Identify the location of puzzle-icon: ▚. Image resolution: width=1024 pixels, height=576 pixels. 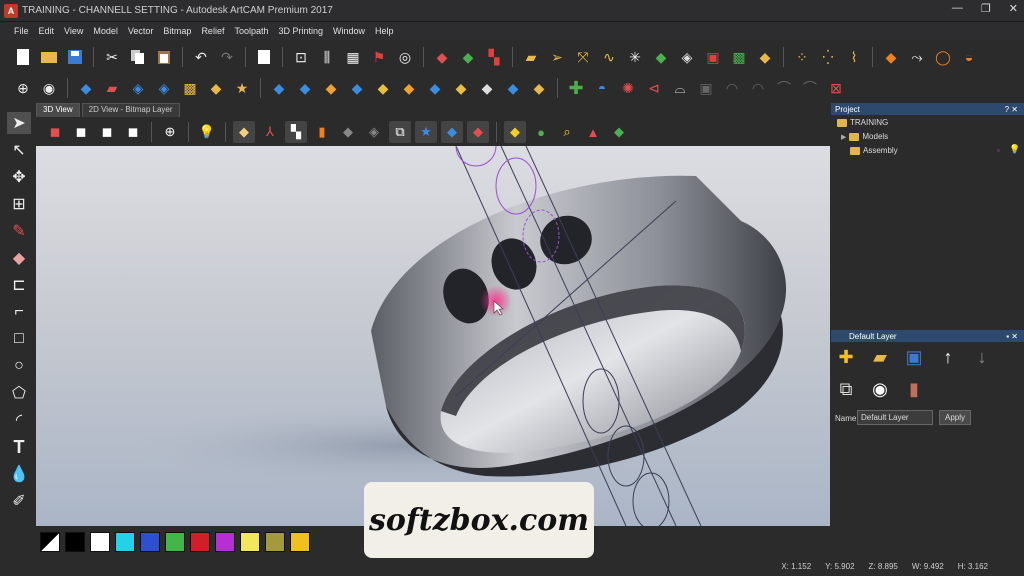
(296, 132).